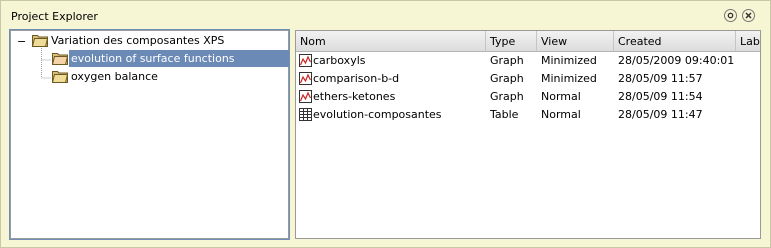 This screenshot has height=248, width=771. What do you see at coordinates (305, 114) in the screenshot?
I see `table-icon` at bounding box center [305, 114].